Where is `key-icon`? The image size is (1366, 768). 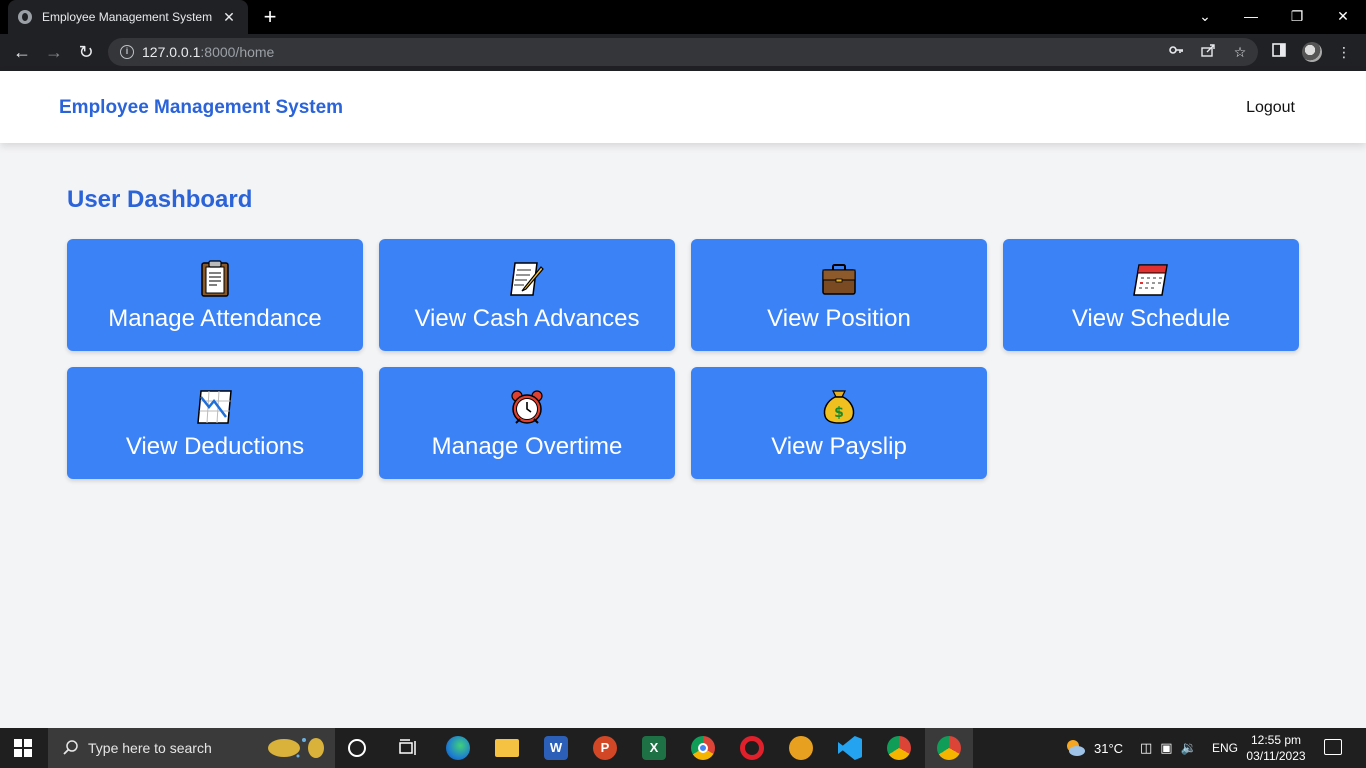
key-icon is located at coordinates (1176, 52).